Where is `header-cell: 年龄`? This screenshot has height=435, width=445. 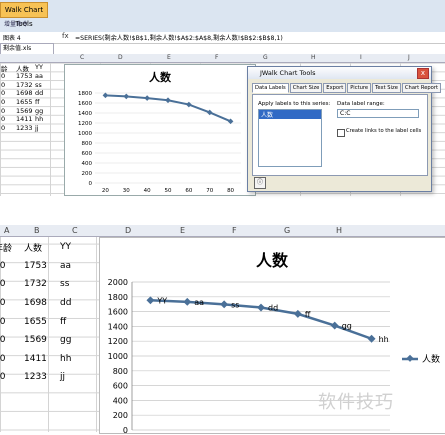
header-cell: 年龄 is located at coordinates (12, 247).